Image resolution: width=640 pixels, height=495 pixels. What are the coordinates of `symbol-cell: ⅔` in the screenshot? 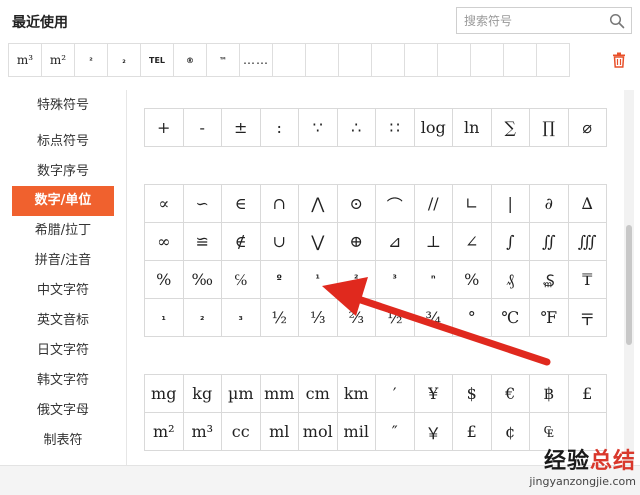 It's located at (356, 318).